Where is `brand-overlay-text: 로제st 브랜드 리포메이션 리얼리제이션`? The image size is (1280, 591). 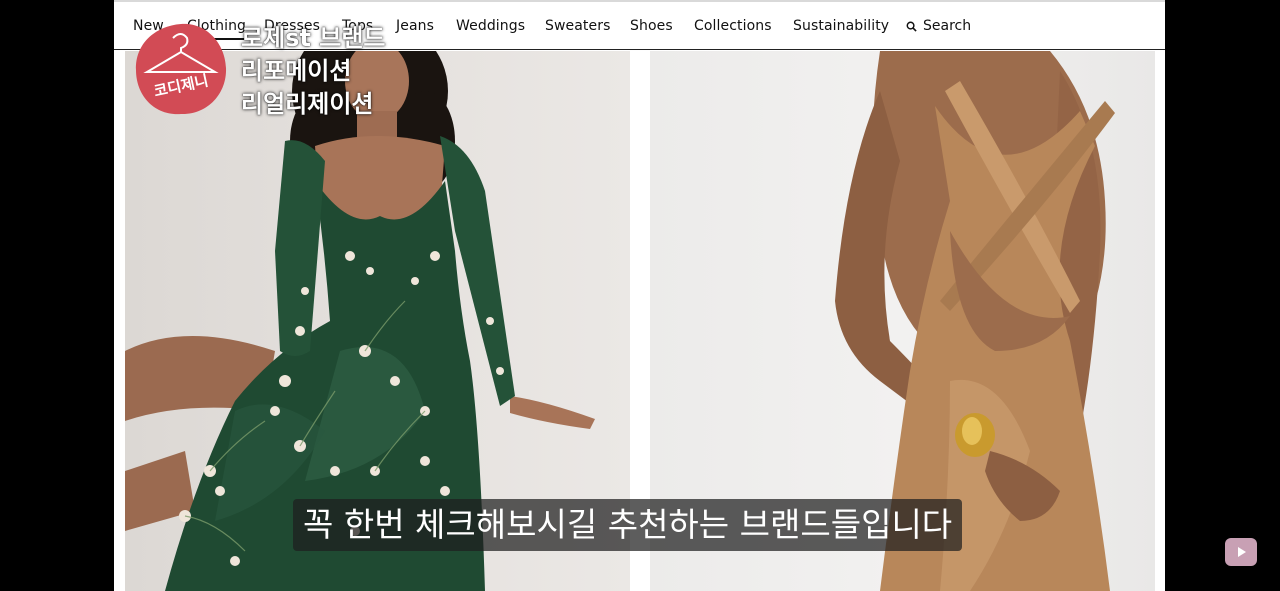 brand-overlay-text: 로제st 브랜드 리포메이션 리얼리제이션 is located at coordinates (313, 71).